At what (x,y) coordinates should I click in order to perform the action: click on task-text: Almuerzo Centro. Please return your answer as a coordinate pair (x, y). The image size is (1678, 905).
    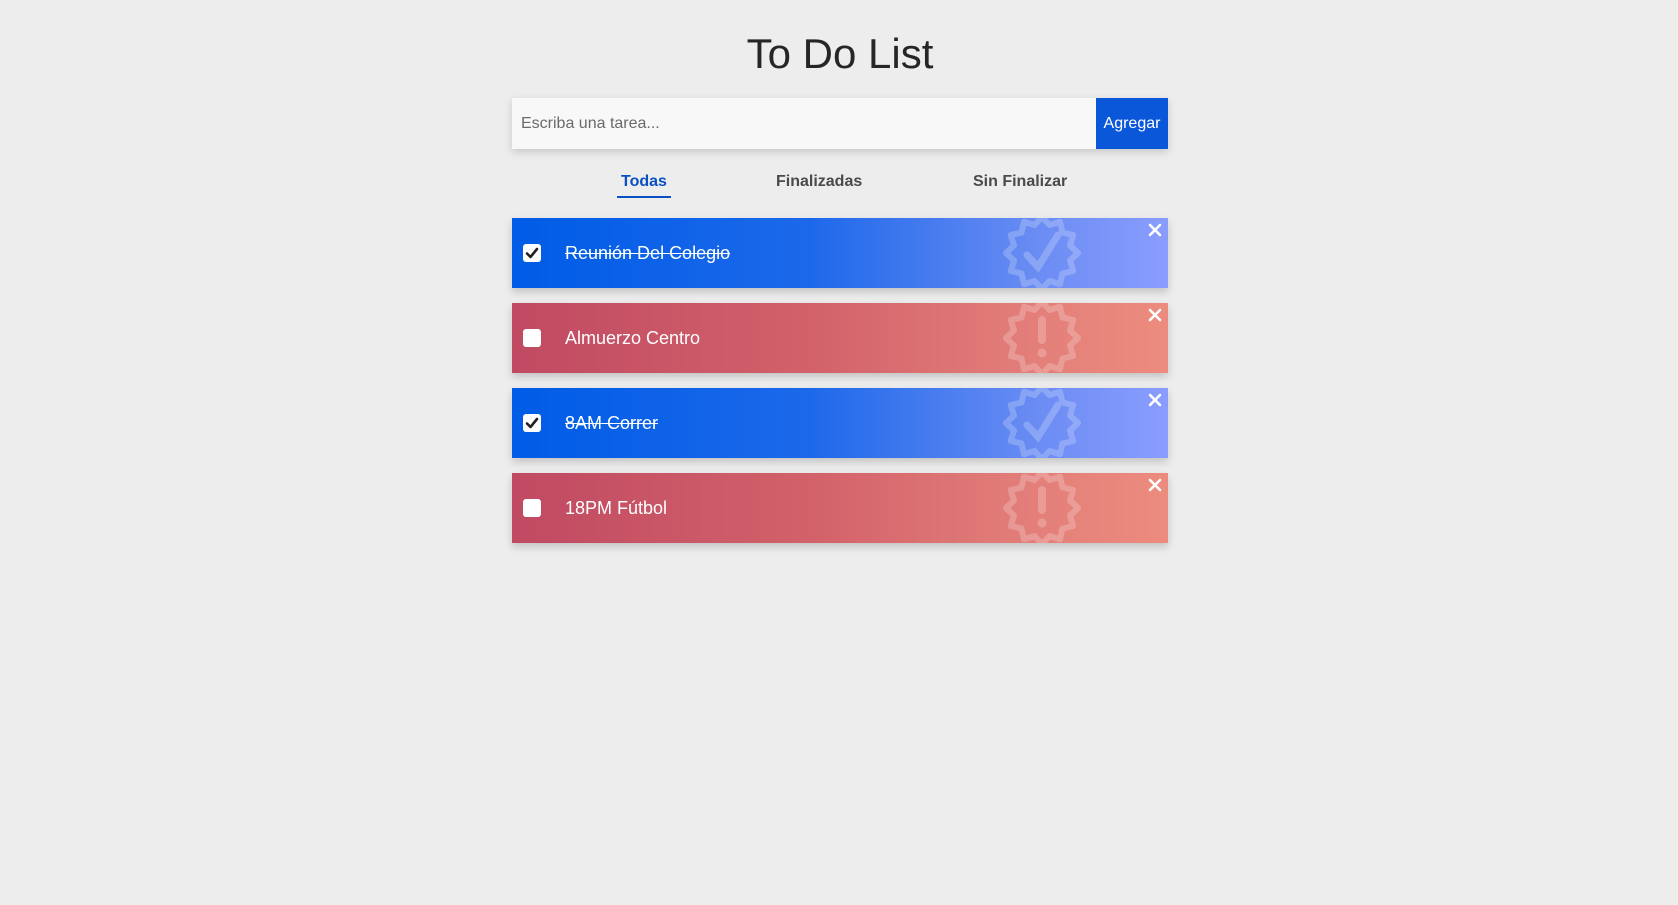
    Looking at the image, I should click on (633, 338).